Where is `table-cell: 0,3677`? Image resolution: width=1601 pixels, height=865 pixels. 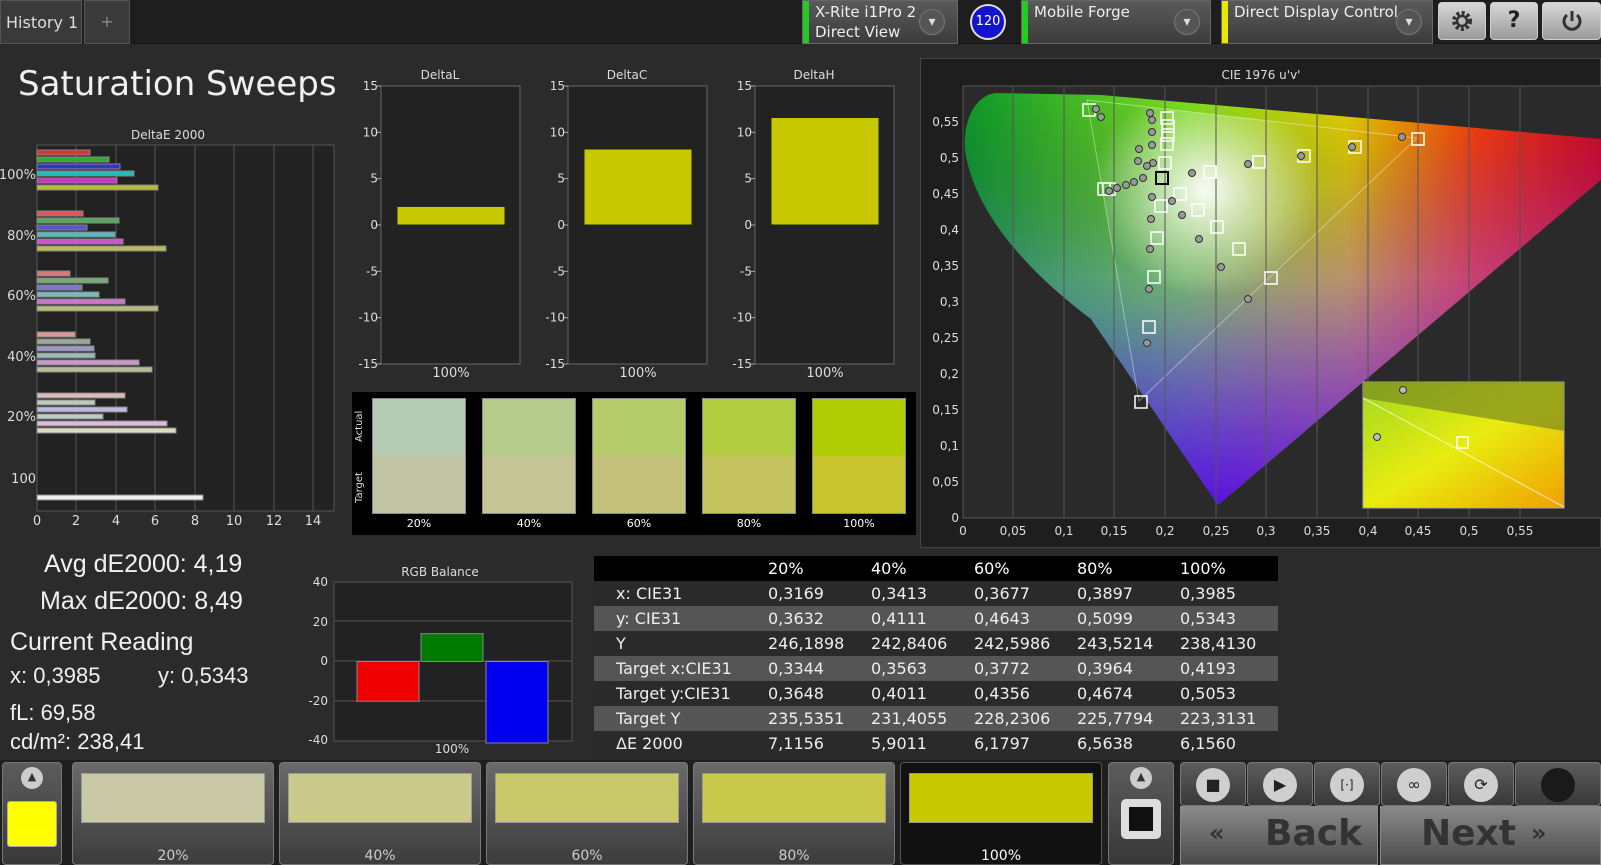
table-cell: 0,3677 is located at coordinates (1002, 593).